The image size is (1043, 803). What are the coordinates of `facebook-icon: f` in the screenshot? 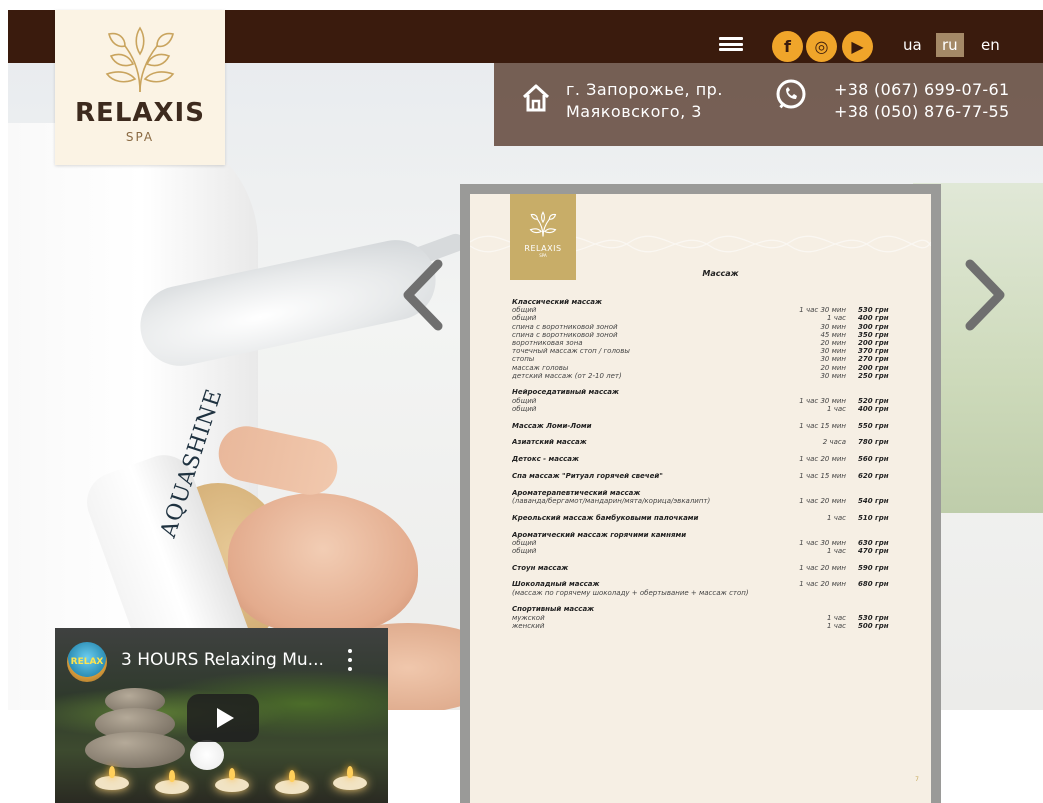 It's located at (787, 46).